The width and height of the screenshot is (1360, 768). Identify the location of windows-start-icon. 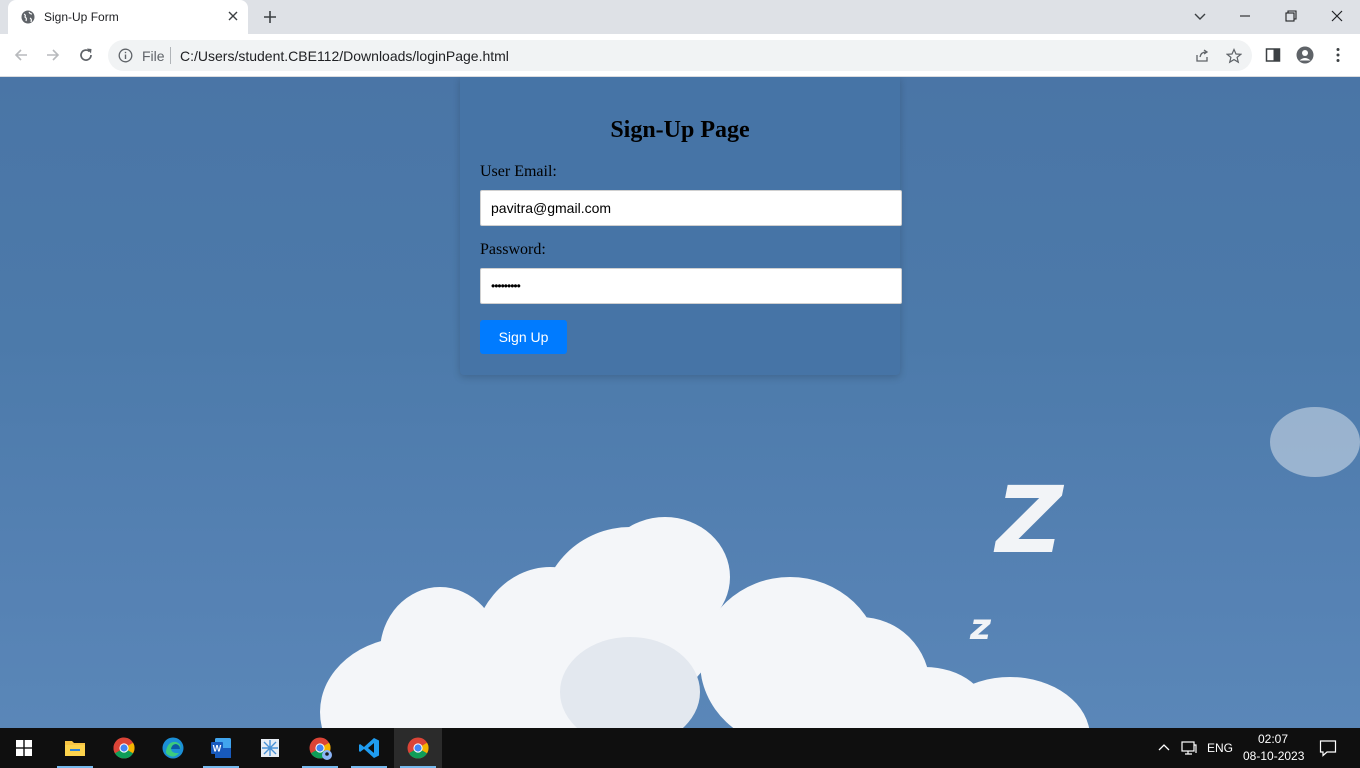
(24, 748).